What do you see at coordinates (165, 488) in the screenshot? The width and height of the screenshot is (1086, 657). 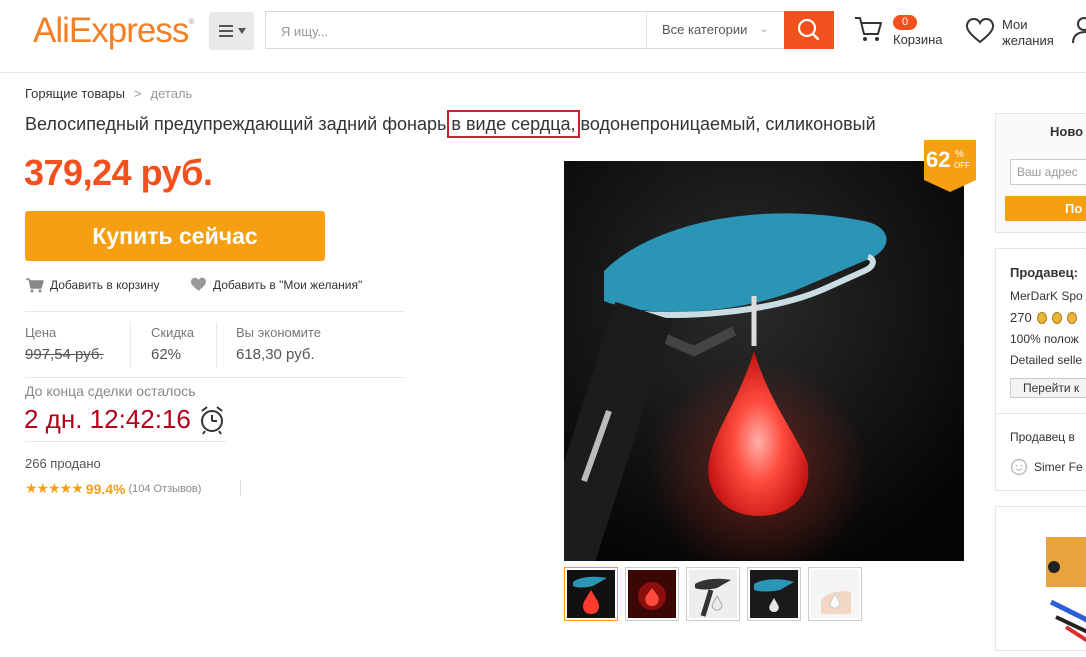 I see `review-count: (104 Отзывов)` at bounding box center [165, 488].